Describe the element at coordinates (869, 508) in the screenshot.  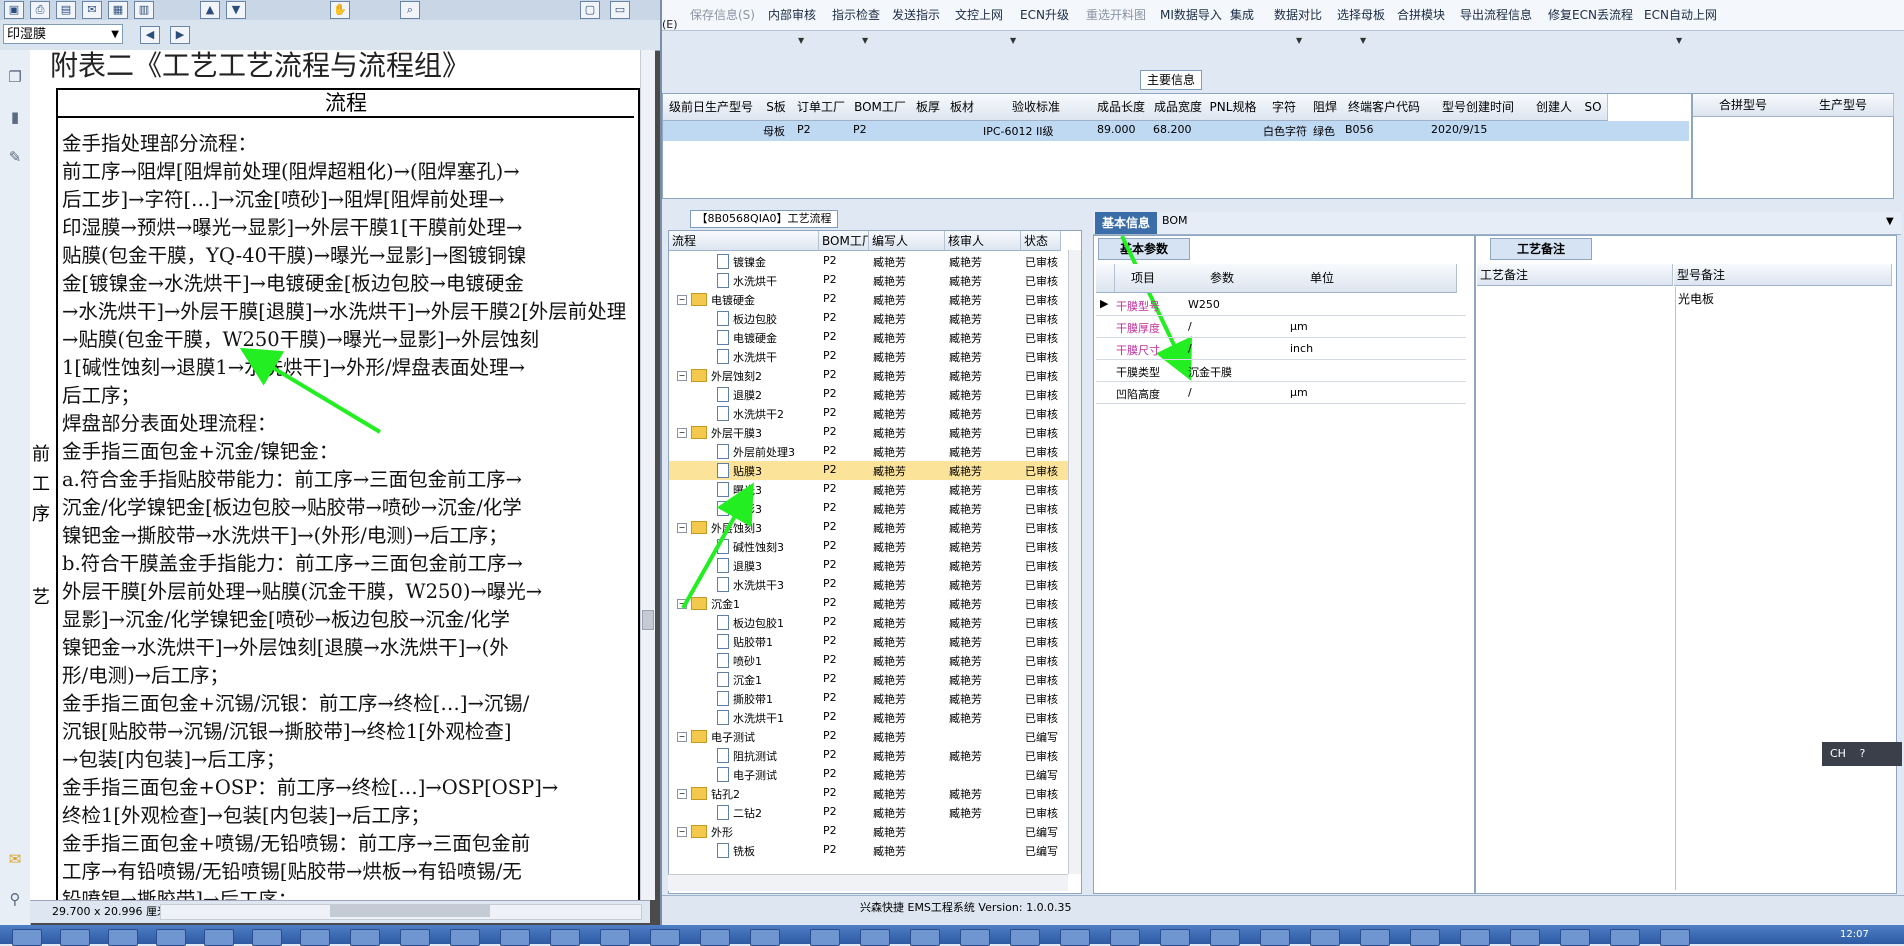
I see `tree-row: 显影3 P2 臧艳芳 臧艳芳 已审核` at that location.